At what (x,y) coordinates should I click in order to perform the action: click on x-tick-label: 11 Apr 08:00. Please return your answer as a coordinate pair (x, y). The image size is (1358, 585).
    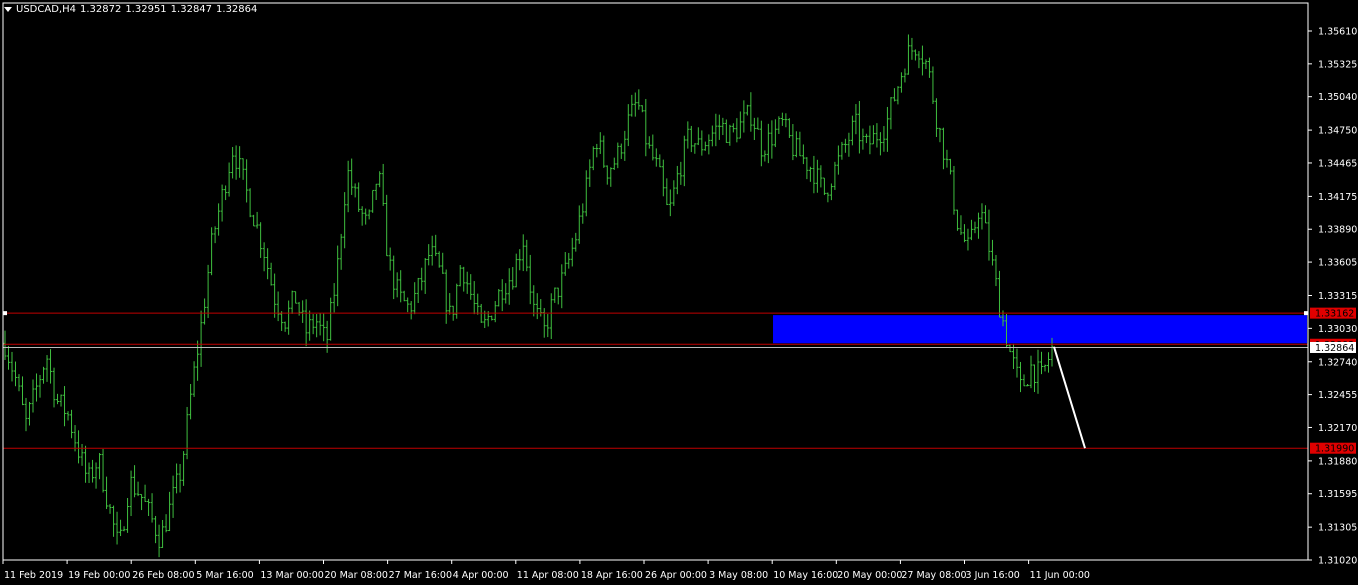
    Looking at the image, I should click on (548, 575).